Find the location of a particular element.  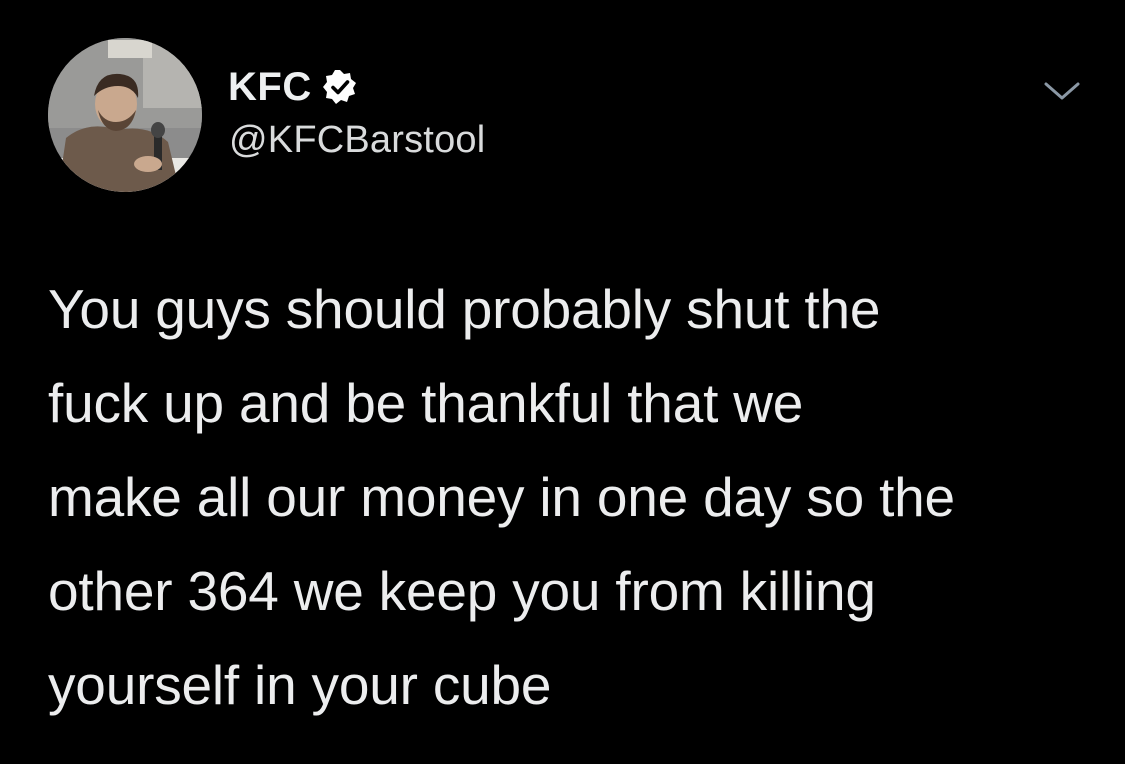

display-name-row: KFC is located at coordinates (293, 87).